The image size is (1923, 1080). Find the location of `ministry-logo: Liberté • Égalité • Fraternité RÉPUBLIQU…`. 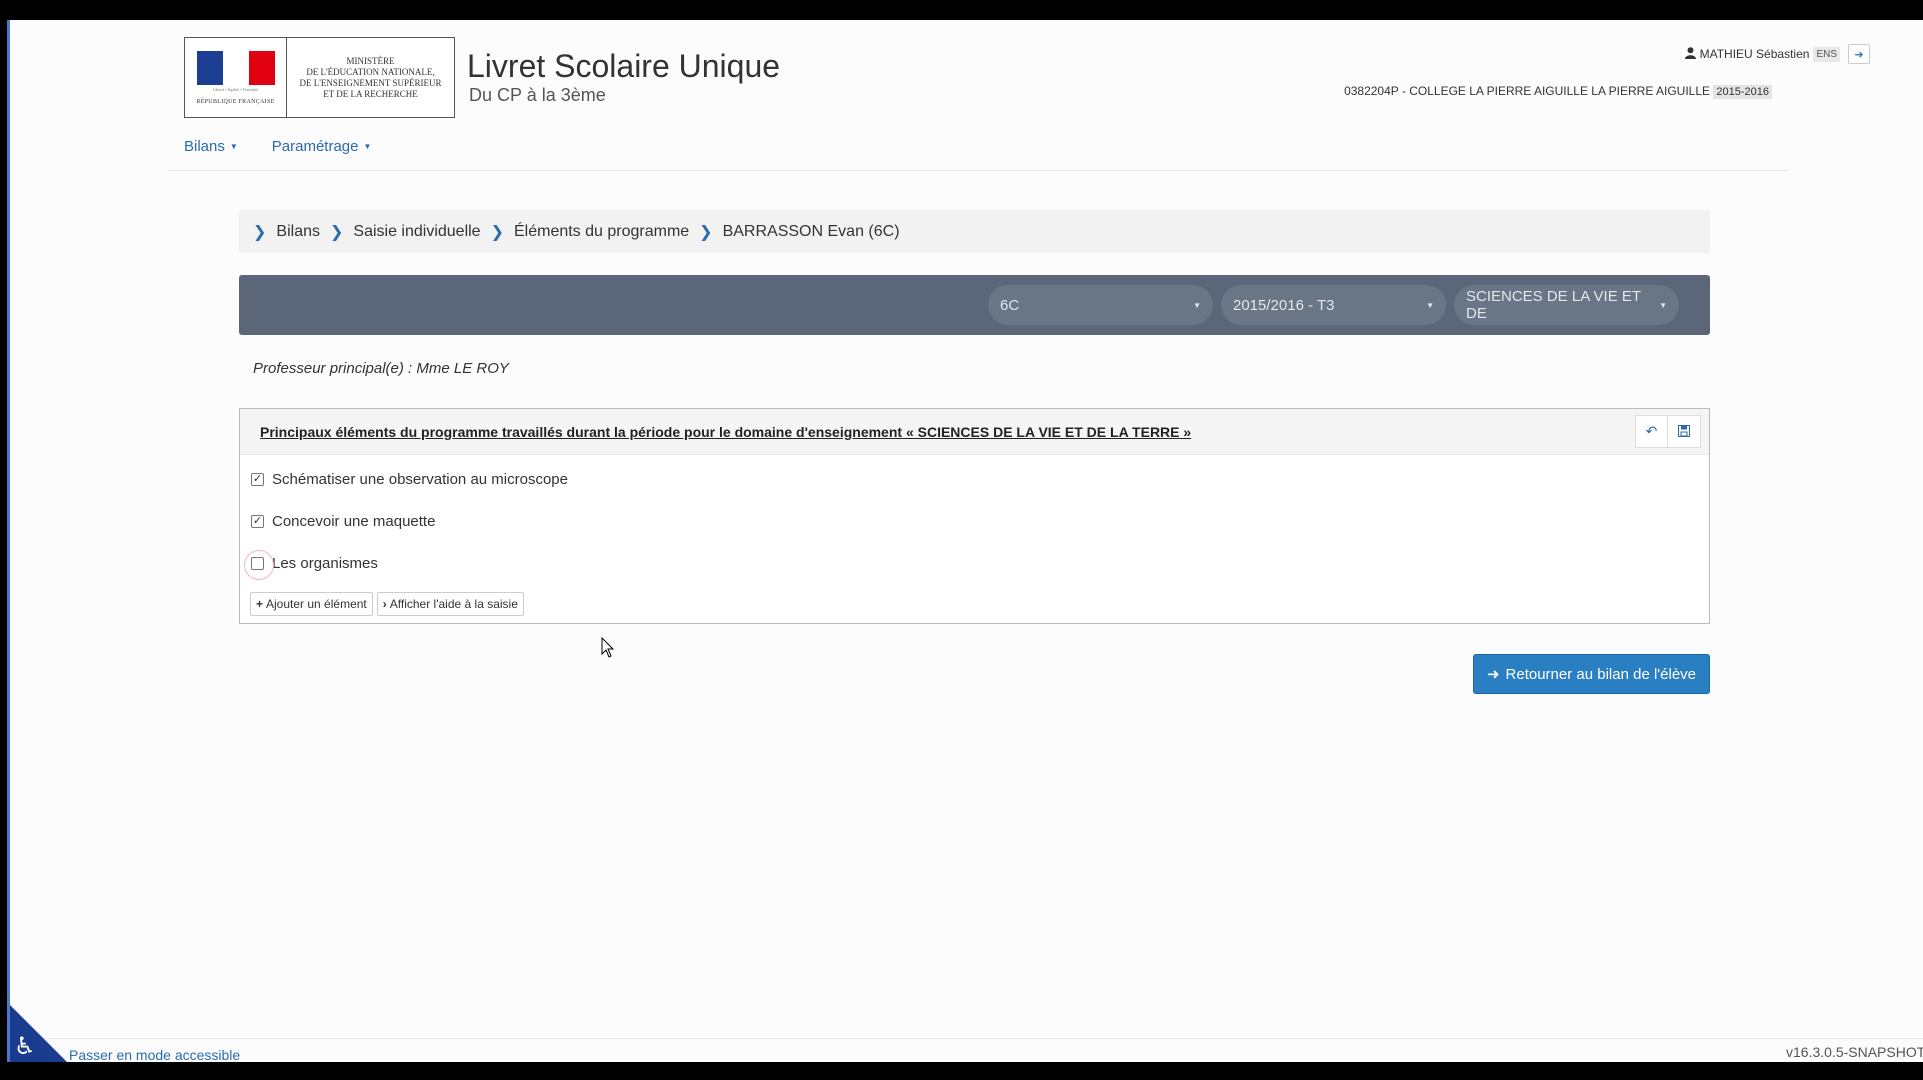

ministry-logo: Liberté • Égalité • Fraternité RÉPUBLIQU… is located at coordinates (319, 77).